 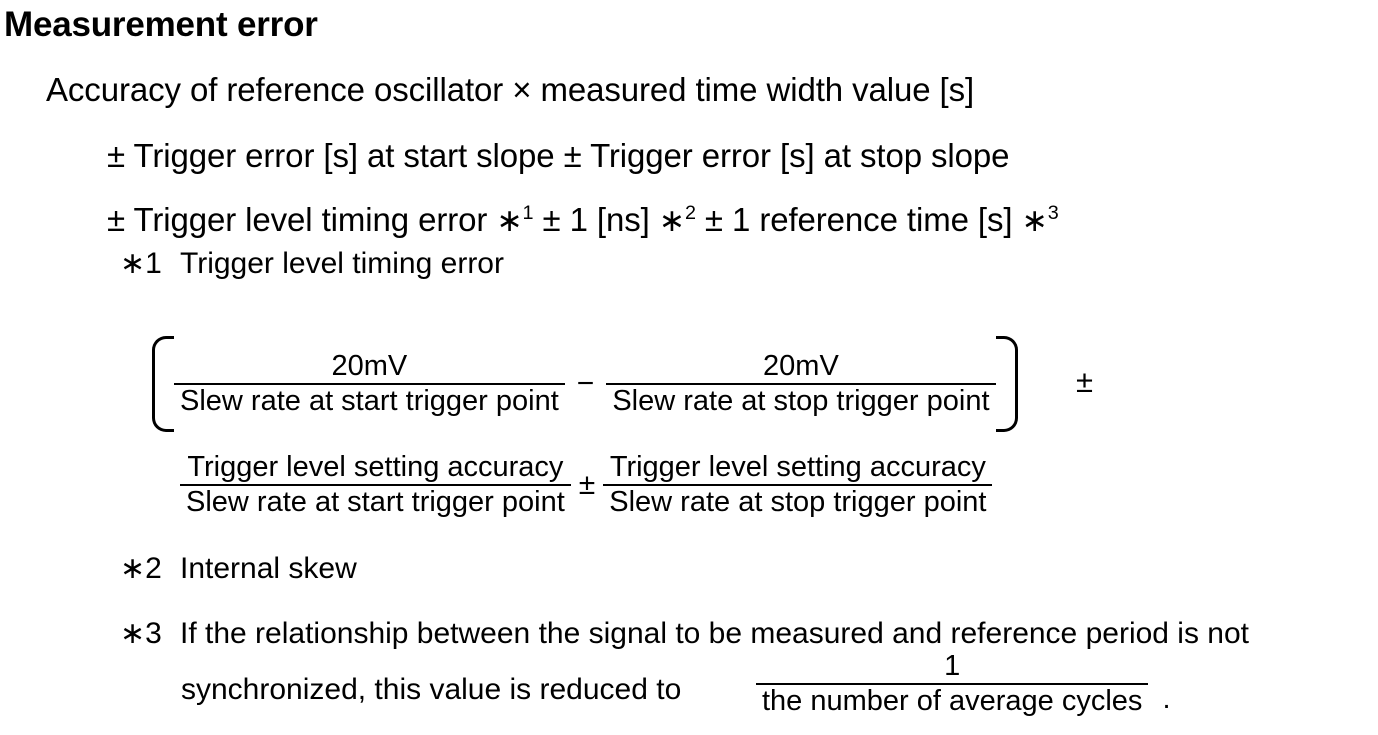 I want to click on denominator: the number of average cycles, so click(x=952, y=700).